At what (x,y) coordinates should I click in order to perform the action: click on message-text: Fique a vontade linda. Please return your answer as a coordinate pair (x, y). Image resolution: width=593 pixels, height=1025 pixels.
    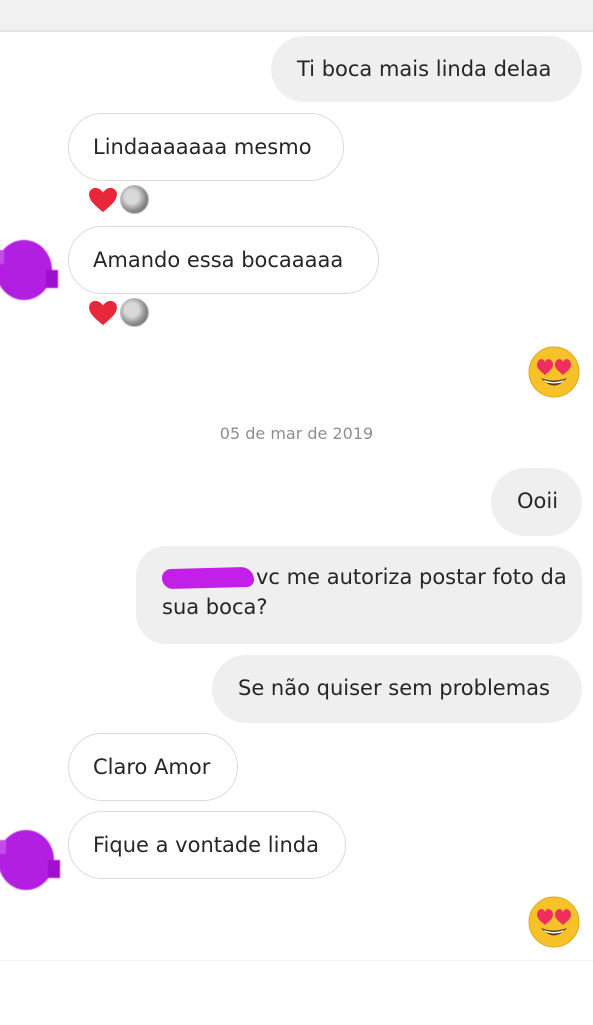
    Looking at the image, I should click on (206, 845).